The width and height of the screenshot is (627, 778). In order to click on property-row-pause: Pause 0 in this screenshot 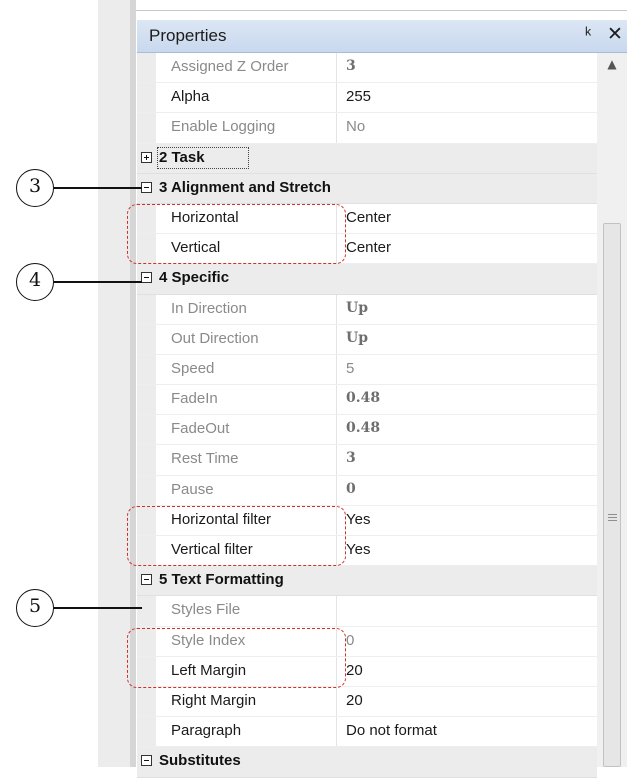, I will do `click(367, 490)`.